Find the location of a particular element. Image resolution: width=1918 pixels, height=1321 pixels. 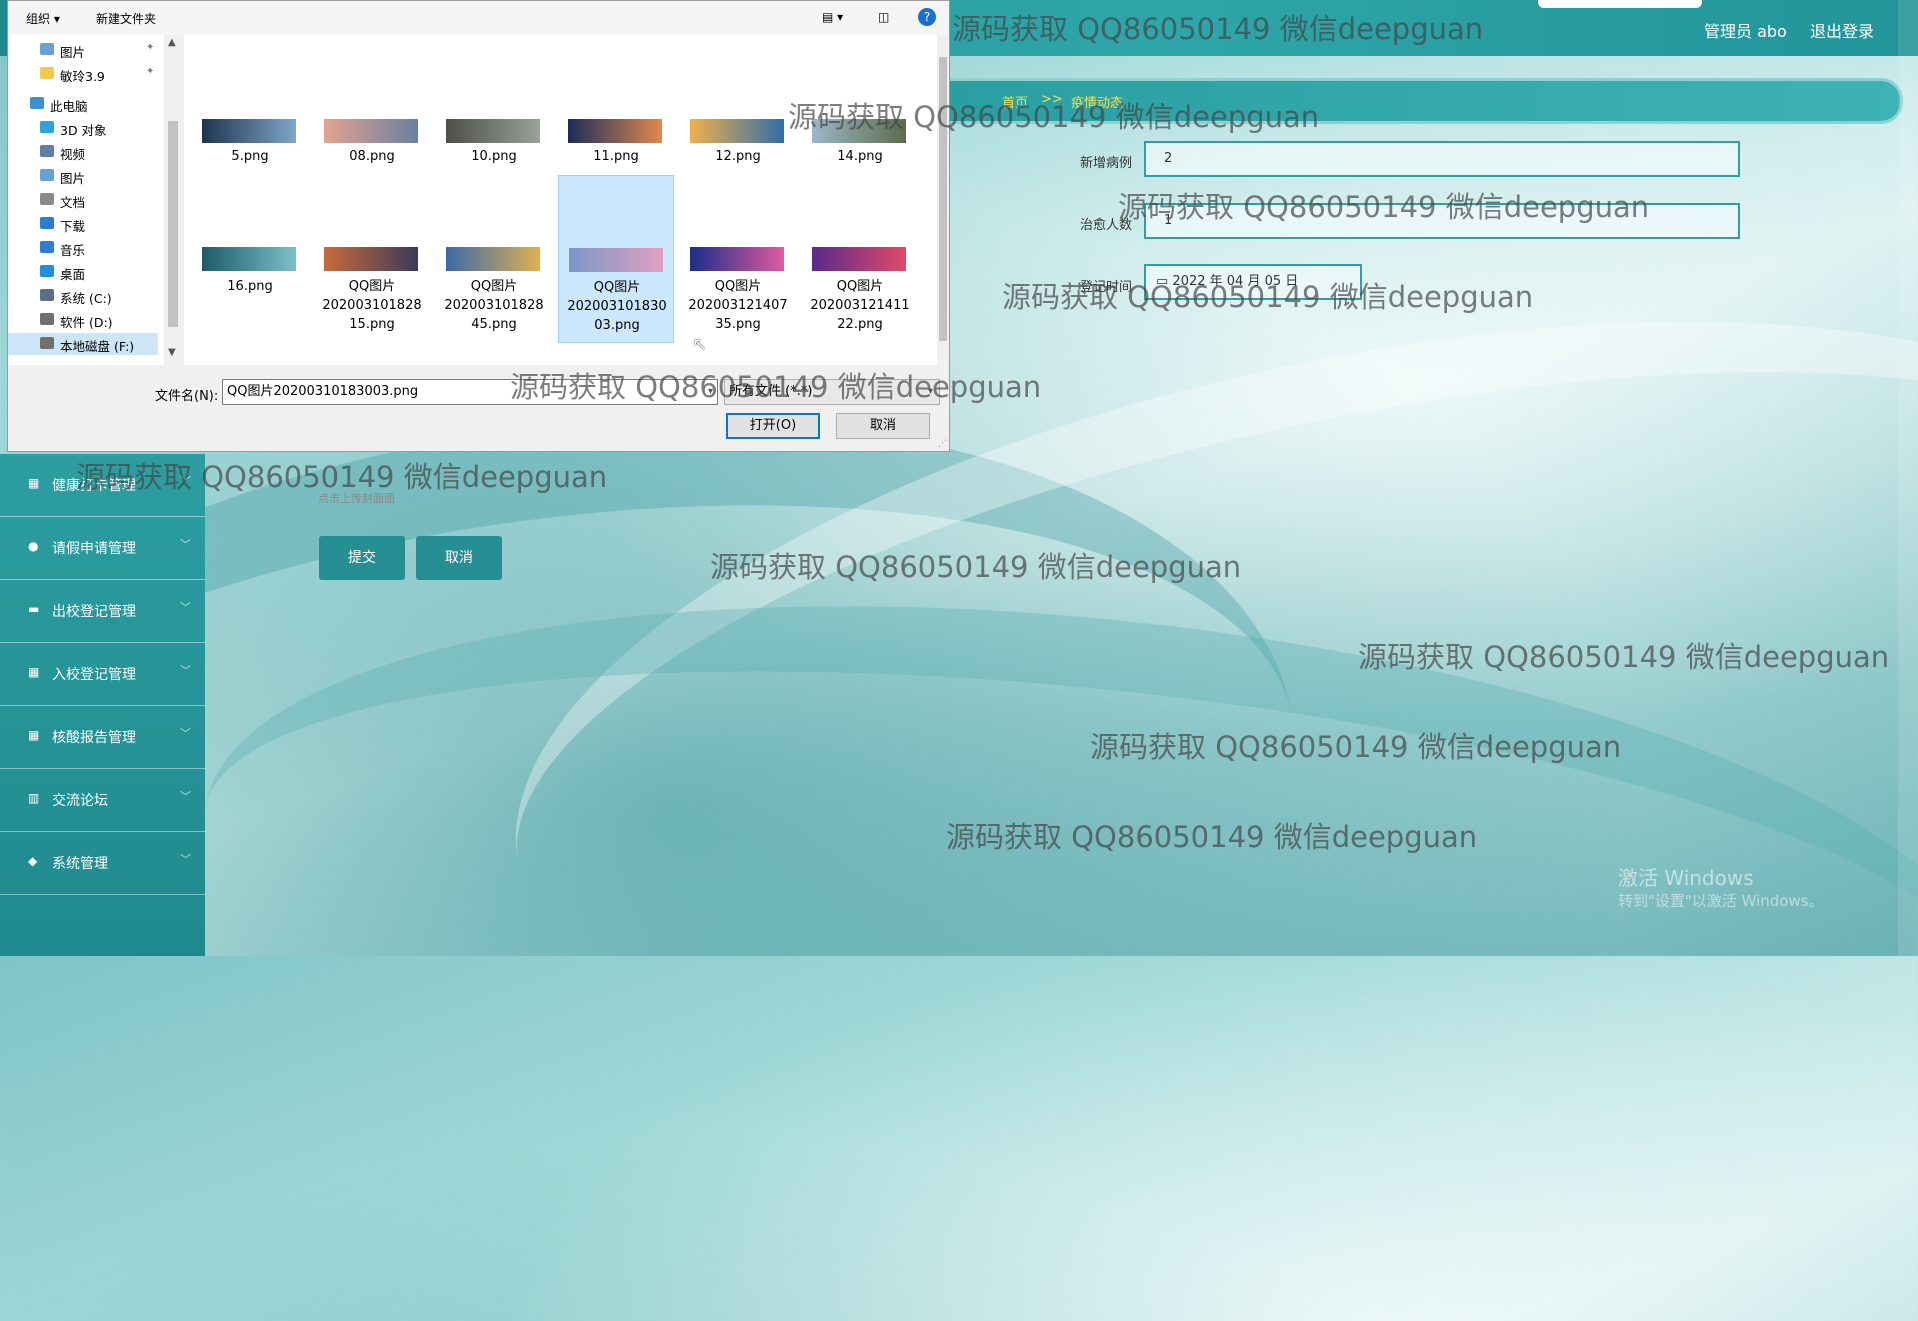

nav-item: 音乐 is located at coordinates (83, 248).